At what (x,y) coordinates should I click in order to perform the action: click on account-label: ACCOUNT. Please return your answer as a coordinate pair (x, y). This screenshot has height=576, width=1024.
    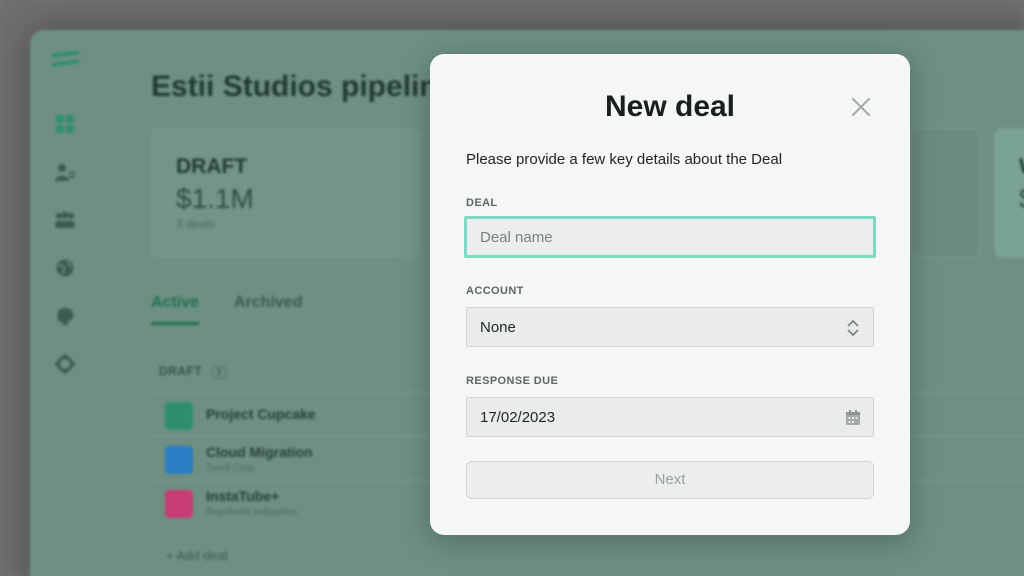
    Looking at the image, I should click on (495, 291).